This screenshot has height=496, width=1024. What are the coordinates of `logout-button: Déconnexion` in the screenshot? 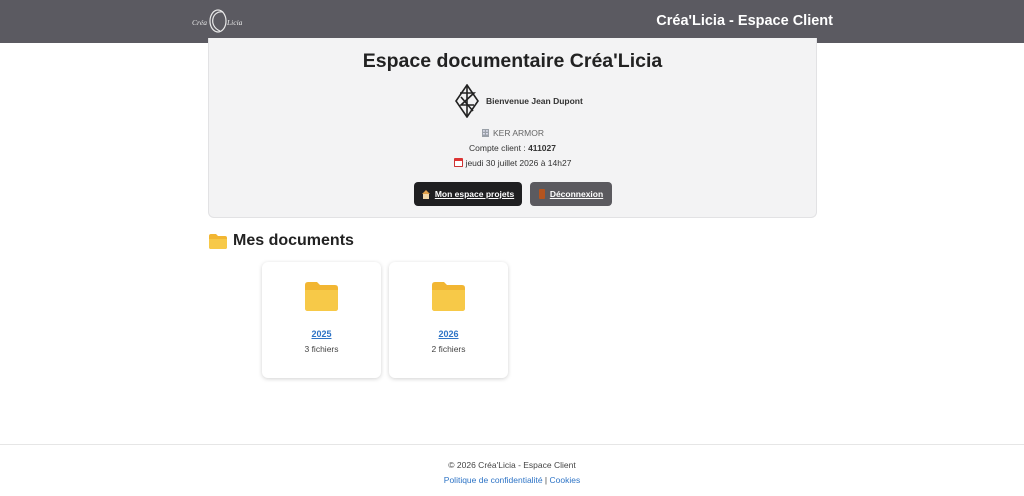 It's located at (571, 194).